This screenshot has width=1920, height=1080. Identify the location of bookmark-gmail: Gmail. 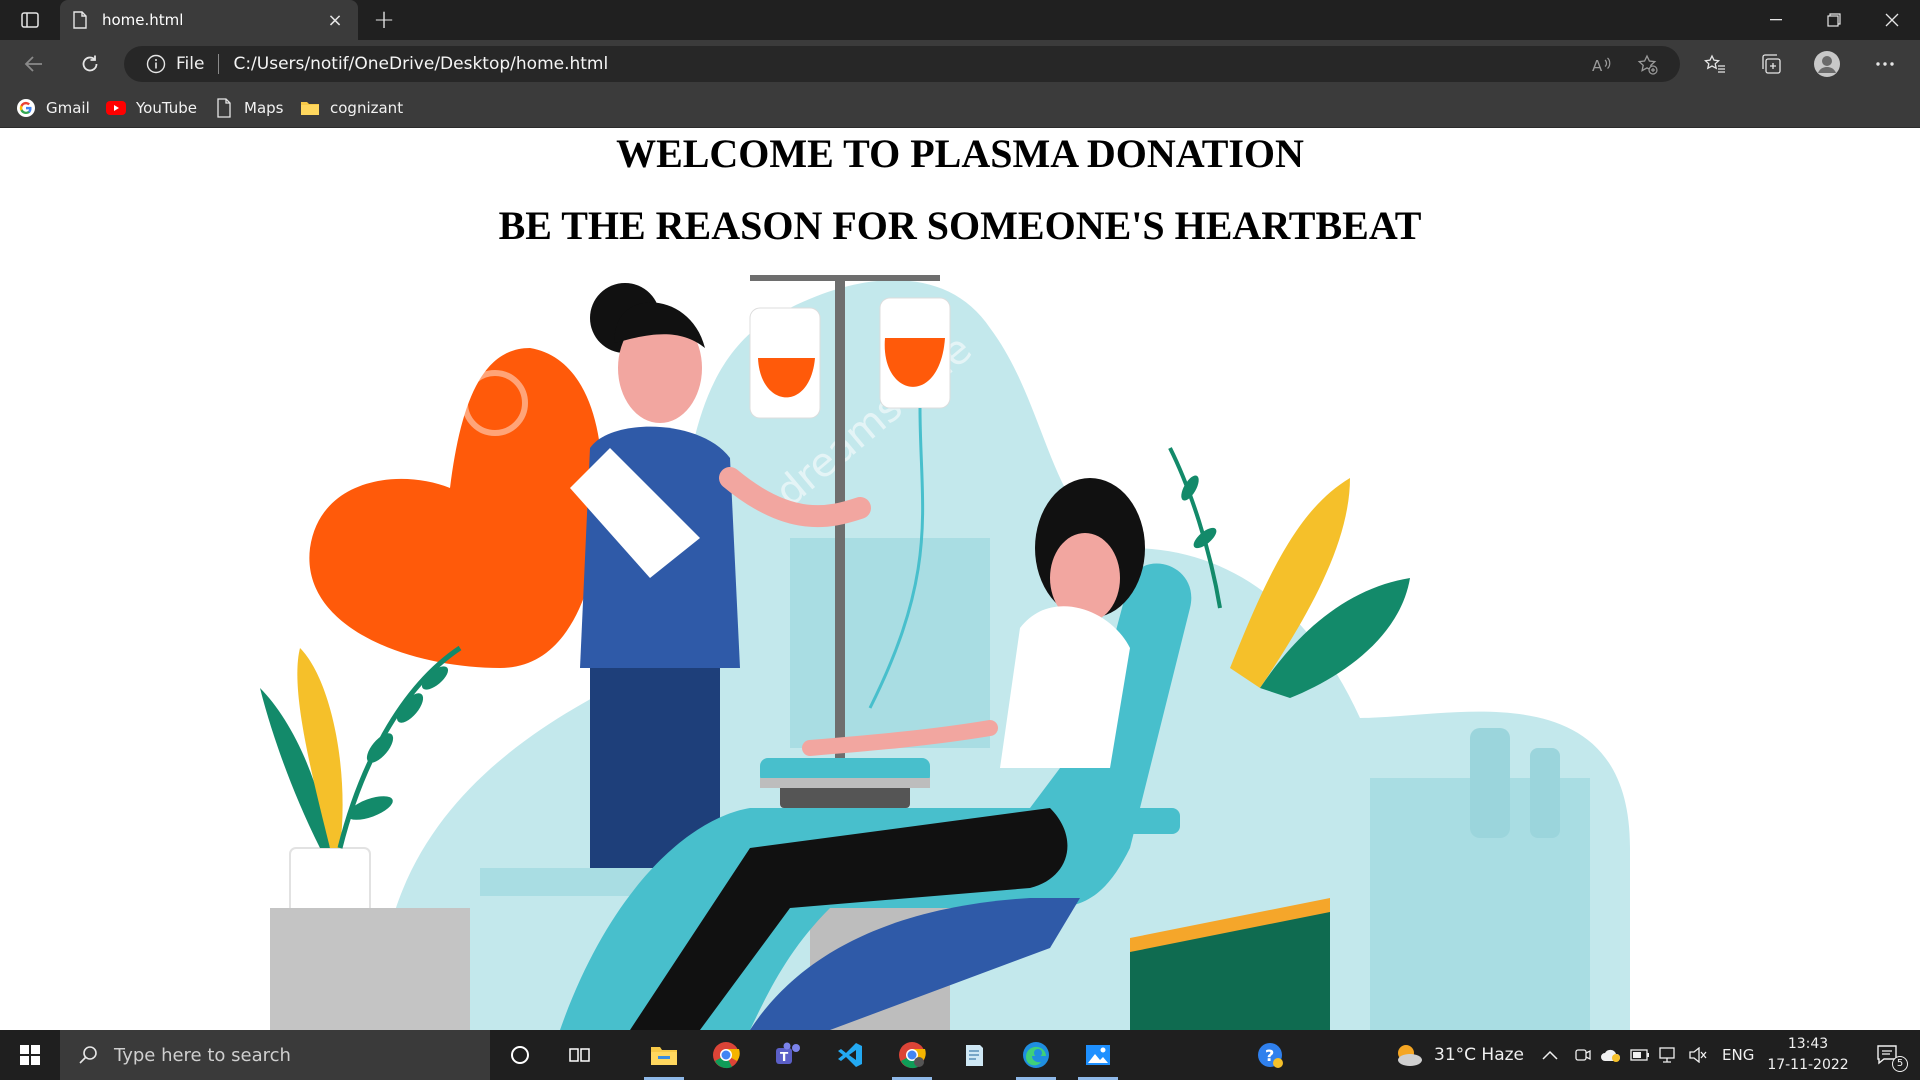
(53, 108).